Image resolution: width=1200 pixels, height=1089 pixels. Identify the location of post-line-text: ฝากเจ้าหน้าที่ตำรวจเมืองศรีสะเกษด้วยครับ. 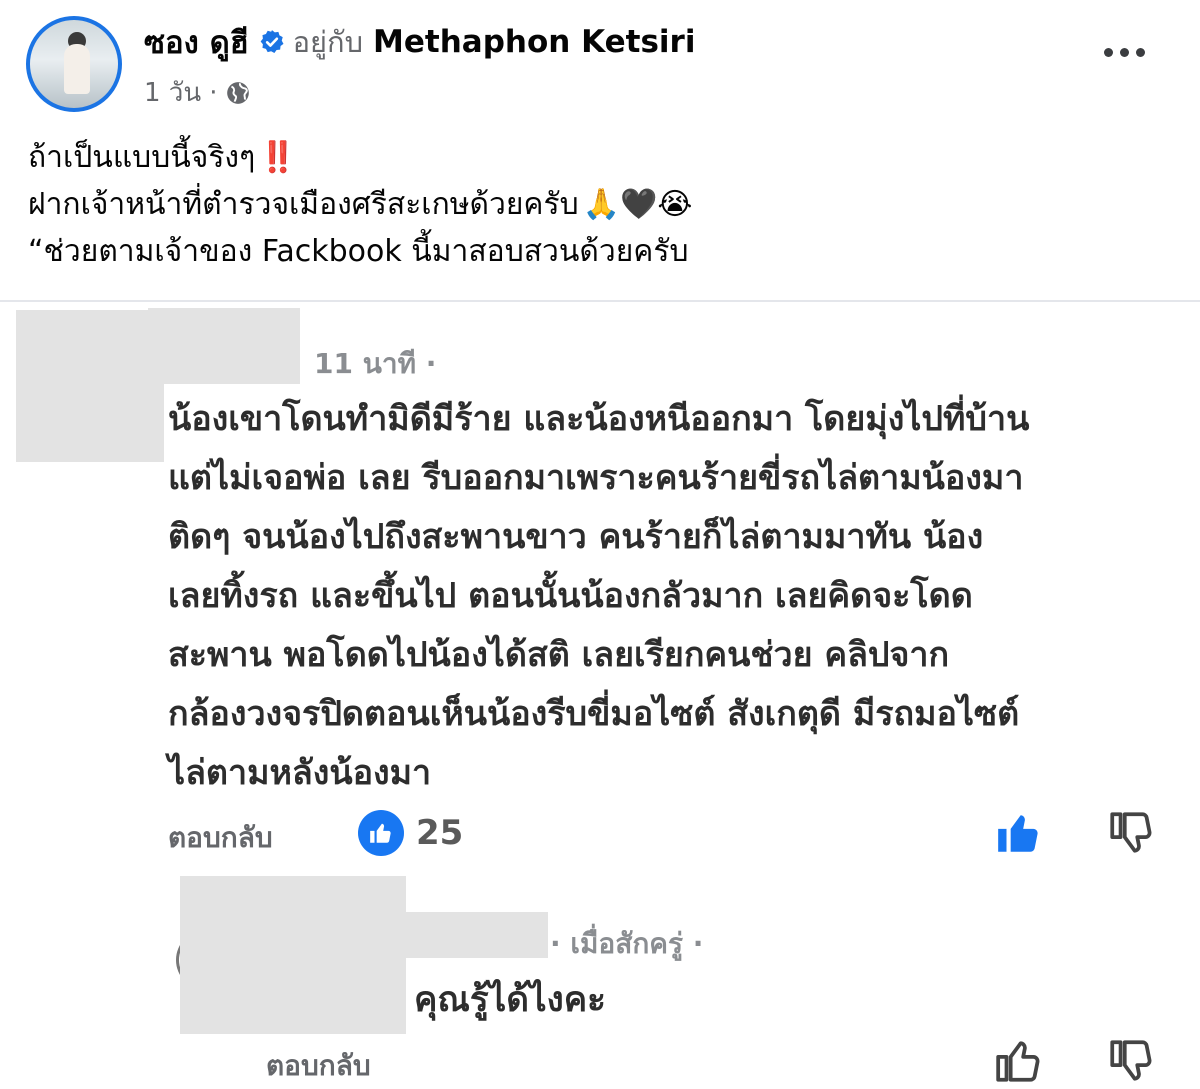
(303, 204).